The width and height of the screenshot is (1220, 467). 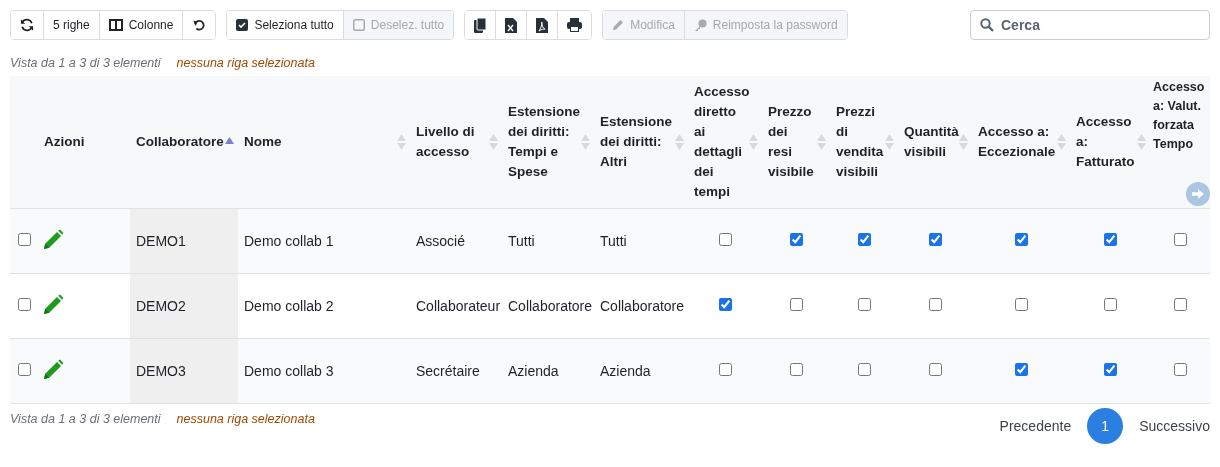 I want to click on key-icon, so click(x=700, y=25).